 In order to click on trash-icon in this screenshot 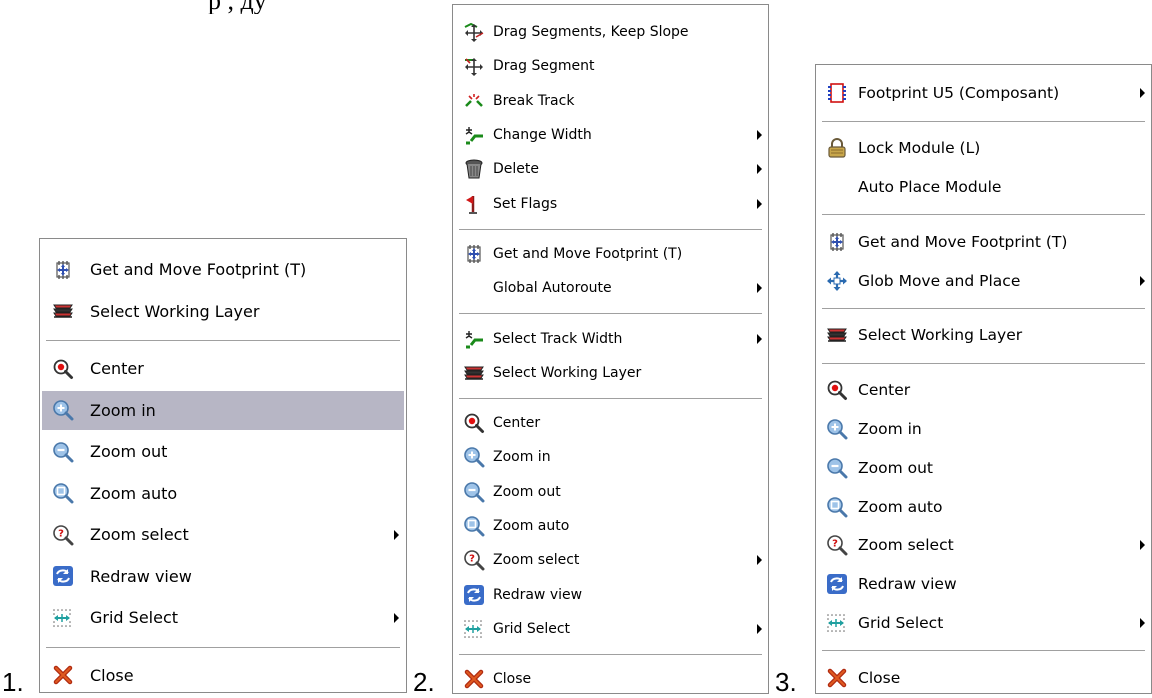, I will do `click(474, 169)`.